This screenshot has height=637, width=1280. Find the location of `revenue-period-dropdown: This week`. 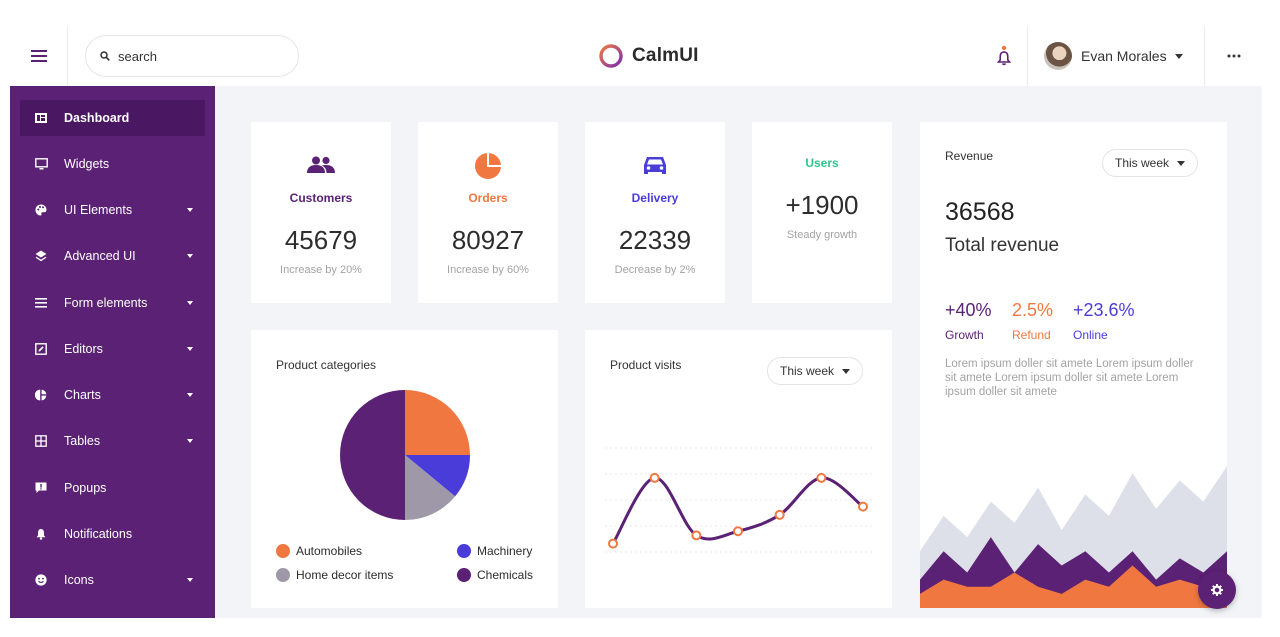

revenue-period-dropdown: This week is located at coordinates (1150, 163).